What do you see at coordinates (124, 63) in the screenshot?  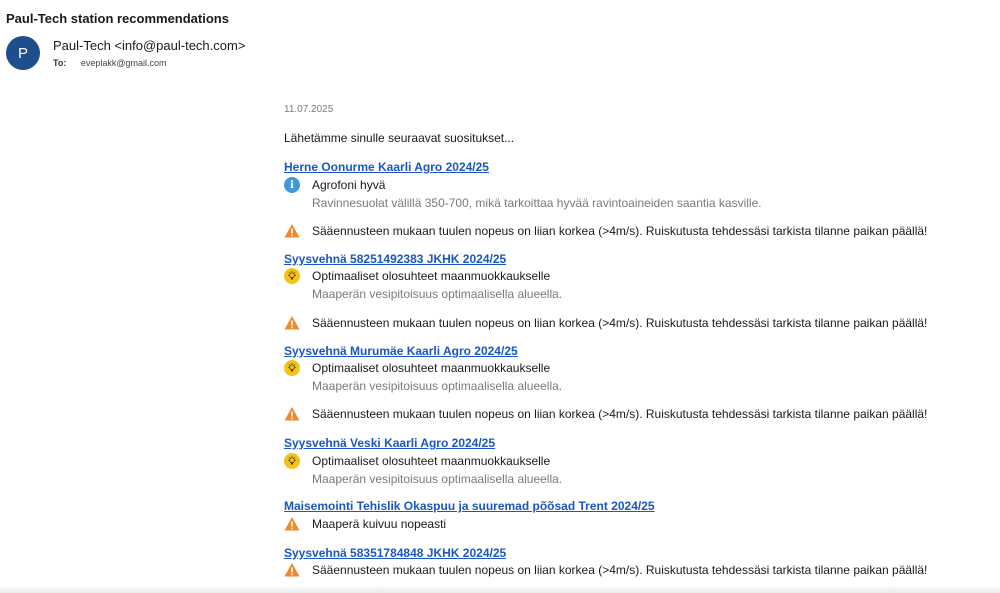 I see `recipient-address: eveplakk@gmail.com` at bounding box center [124, 63].